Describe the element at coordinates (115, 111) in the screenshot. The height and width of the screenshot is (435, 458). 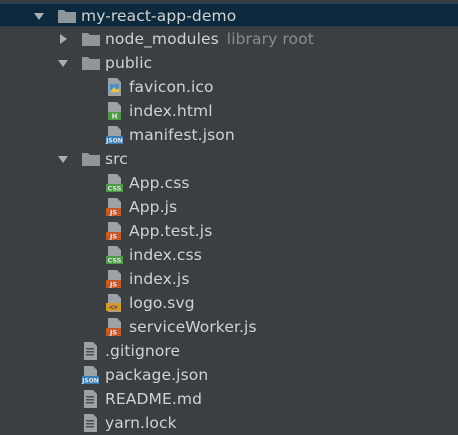
I see `html-file-icon: H` at that location.